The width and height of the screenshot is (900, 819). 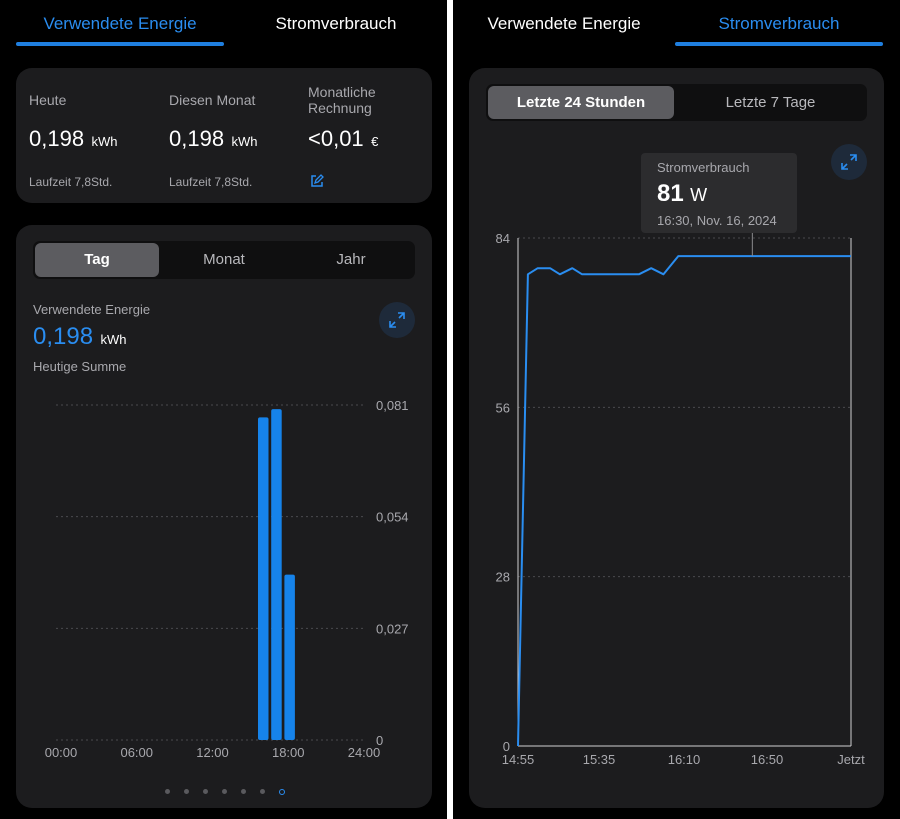 I want to click on bill-unit: €, so click(x=375, y=141).